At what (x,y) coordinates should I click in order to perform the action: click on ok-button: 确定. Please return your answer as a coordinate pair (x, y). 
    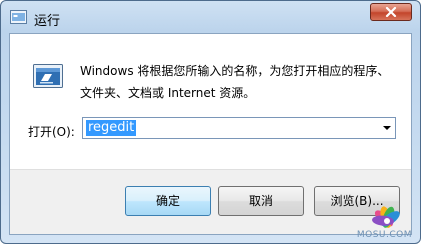
    Looking at the image, I should click on (168, 201).